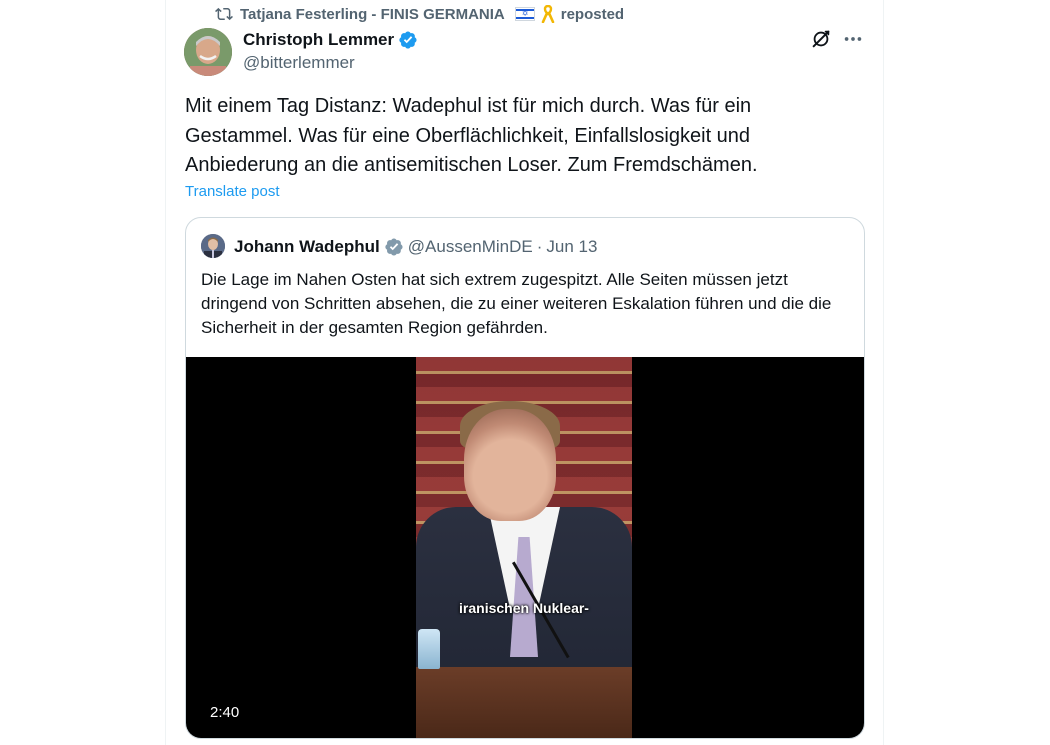  What do you see at coordinates (225, 712) in the screenshot?
I see `video-duration: 2:40` at bounding box center [225, 712].